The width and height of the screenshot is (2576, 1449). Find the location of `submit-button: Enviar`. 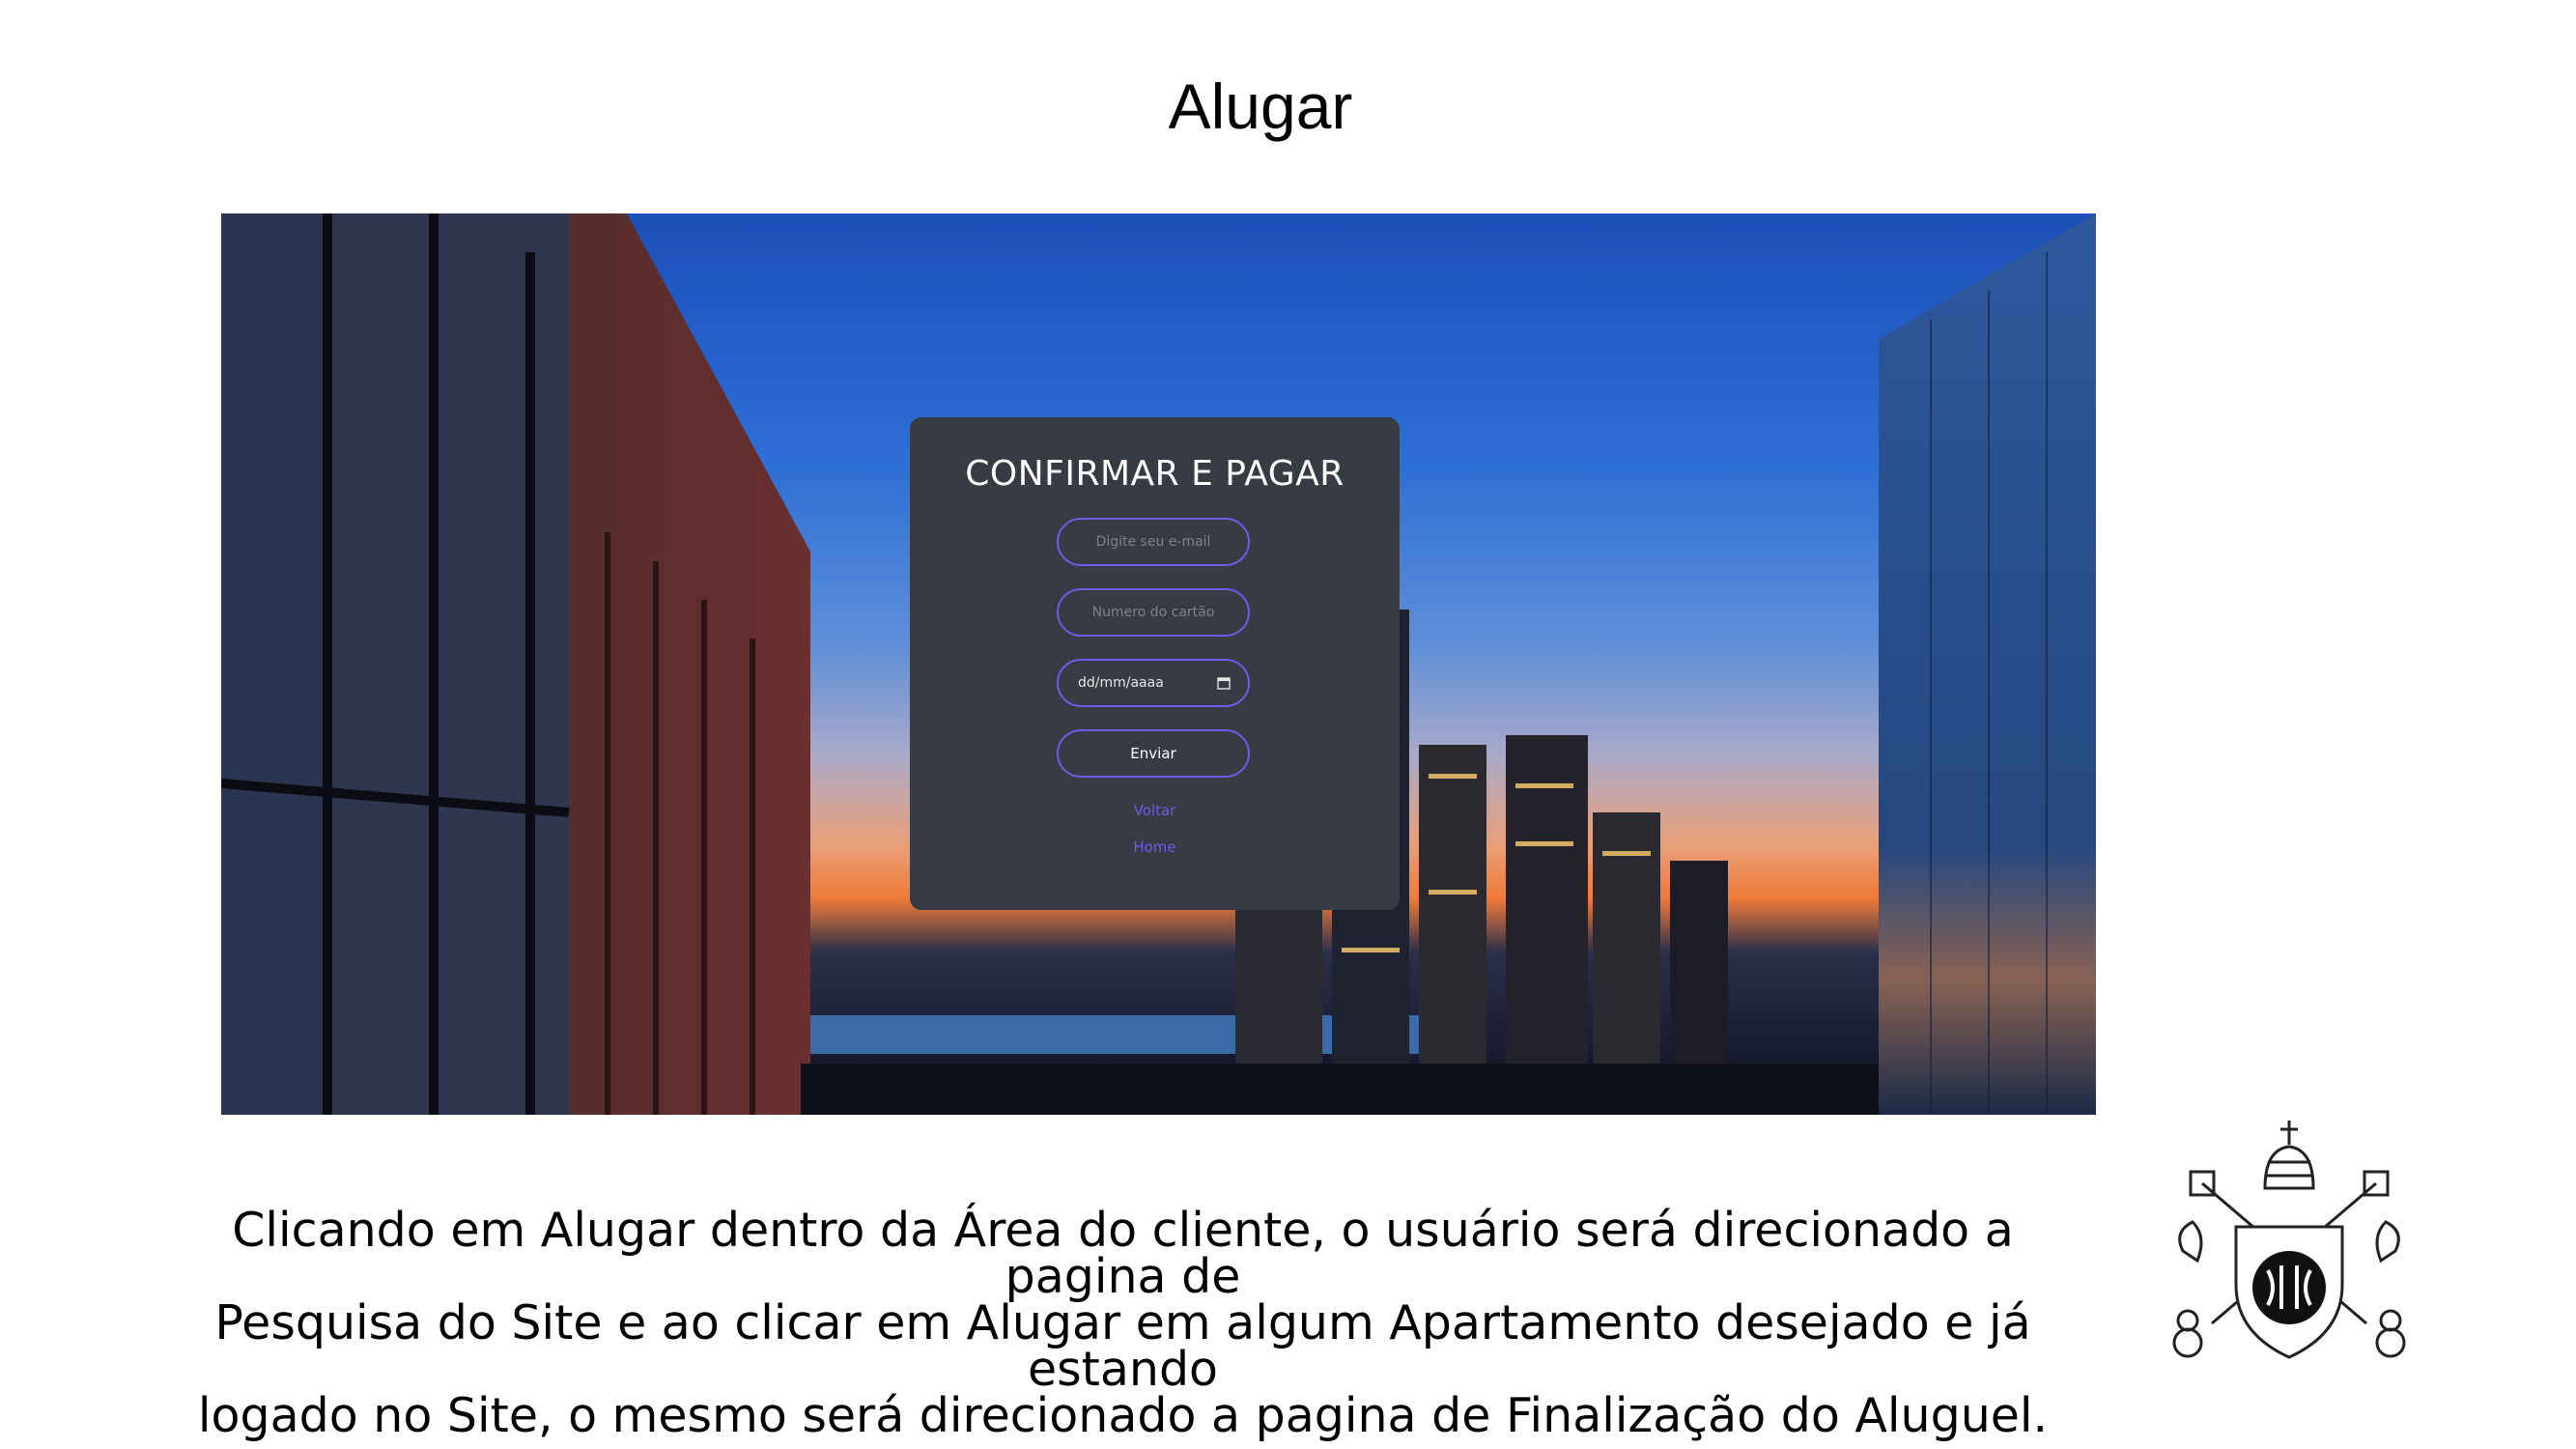

submit-button: Enviar is located at coordinates (1153, 753).